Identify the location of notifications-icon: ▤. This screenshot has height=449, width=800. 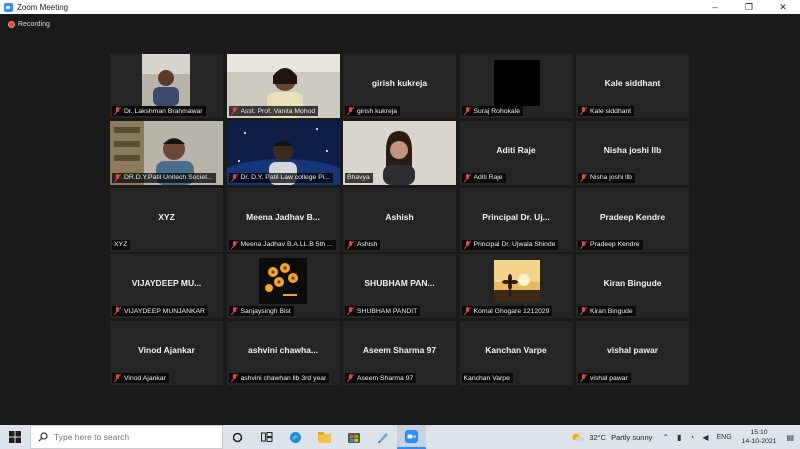
(790, 437).